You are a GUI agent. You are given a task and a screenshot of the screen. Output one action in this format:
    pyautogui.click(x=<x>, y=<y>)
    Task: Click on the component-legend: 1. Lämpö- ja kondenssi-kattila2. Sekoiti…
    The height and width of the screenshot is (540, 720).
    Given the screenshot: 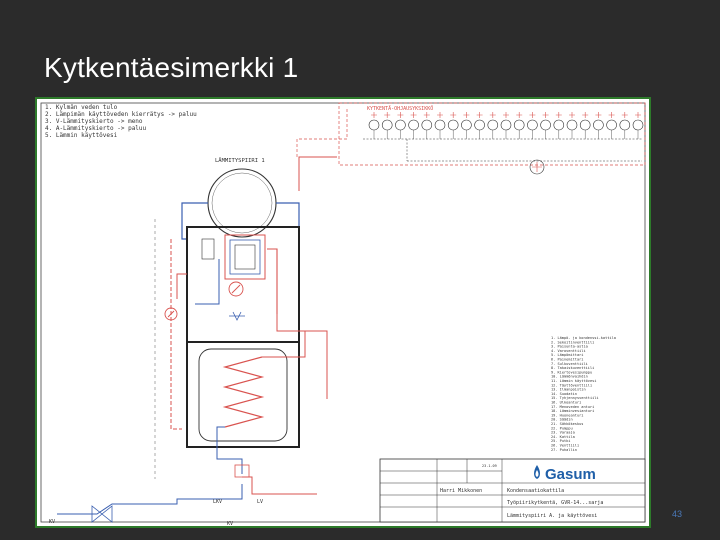 What is the action you would take?
    pyautogui.click(x=583, y=394)
    